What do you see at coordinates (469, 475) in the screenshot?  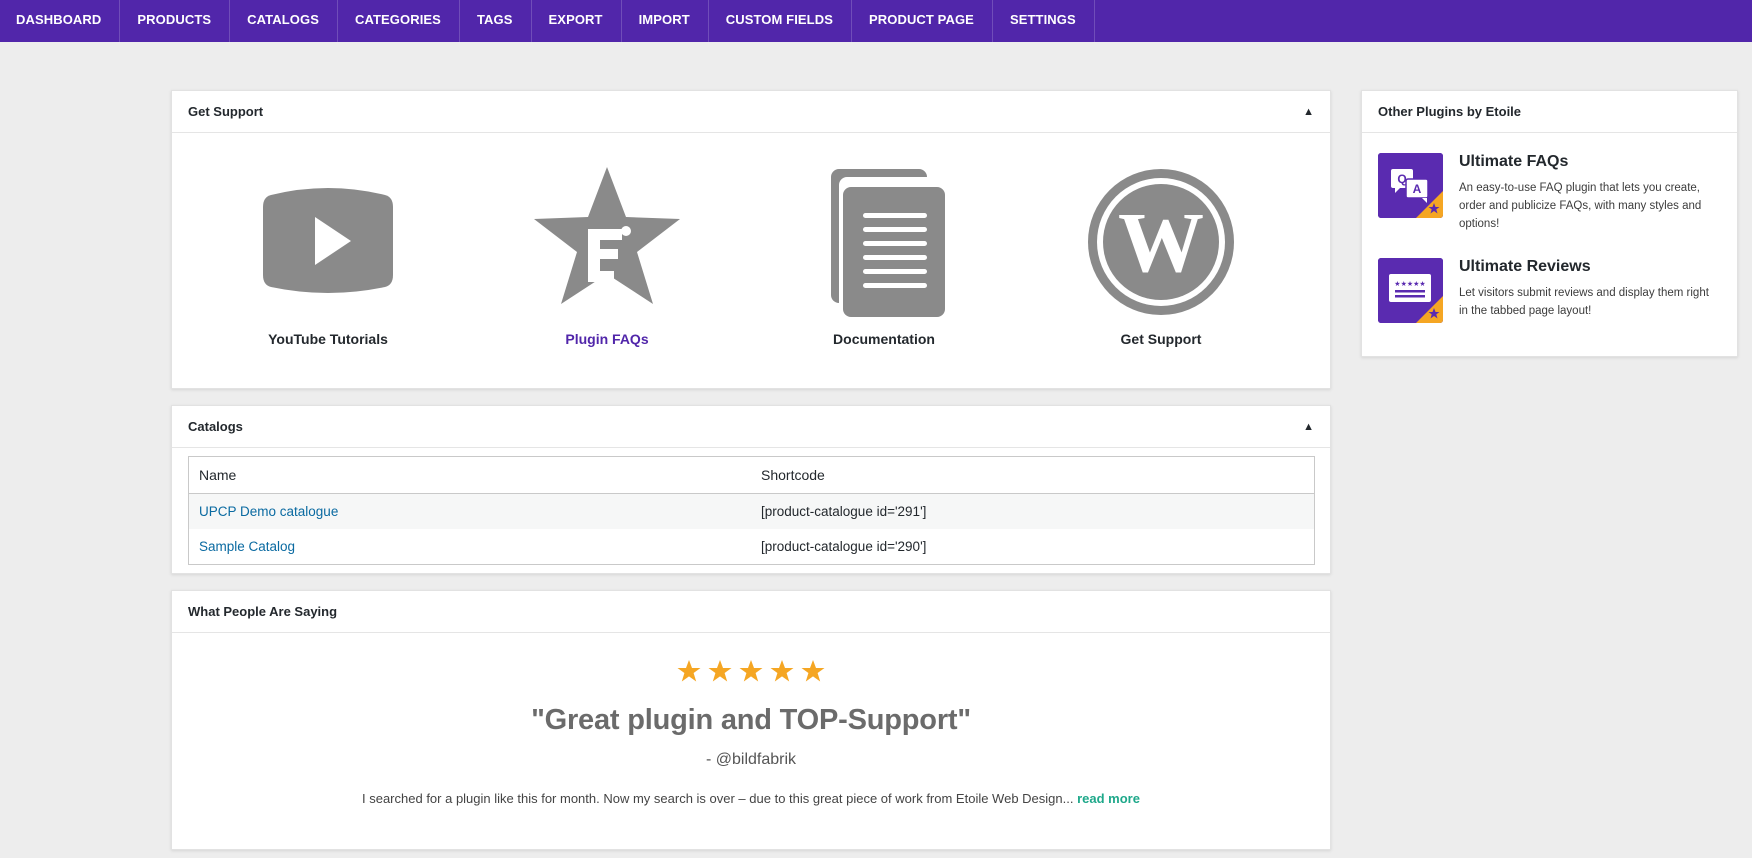 I see `column-header-name: Name` at bounding box center [469, 475].